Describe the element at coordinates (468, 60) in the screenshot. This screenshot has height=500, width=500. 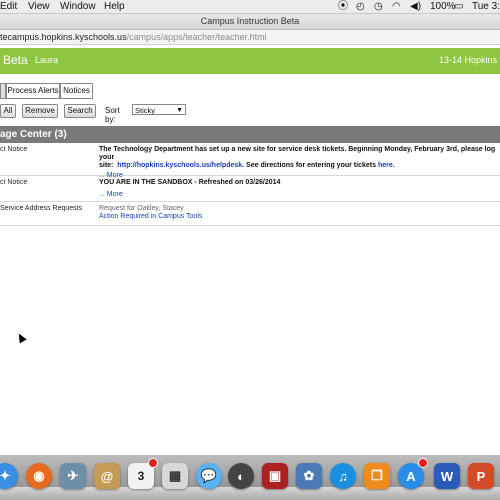
I see `school-year: 13-14 Hopkins` at that location.